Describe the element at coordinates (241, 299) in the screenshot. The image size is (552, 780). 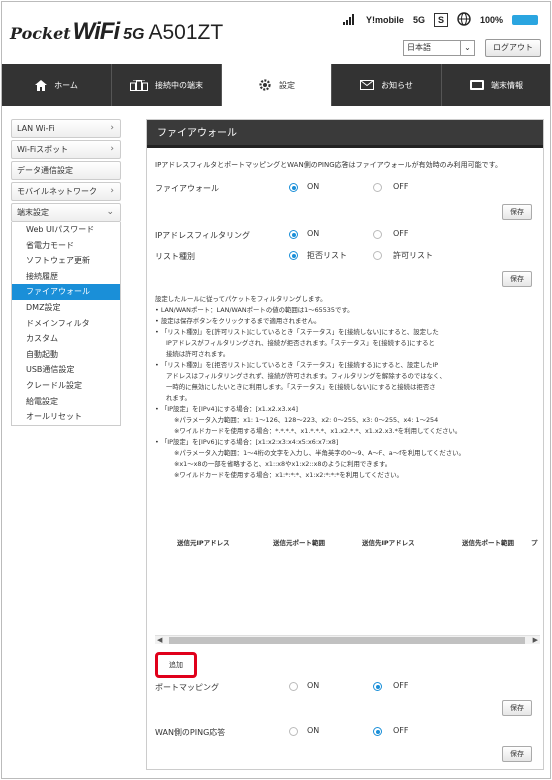
I see `rules-line: 設定したルールに従ってパケットをフィルタリングします。` at that location.